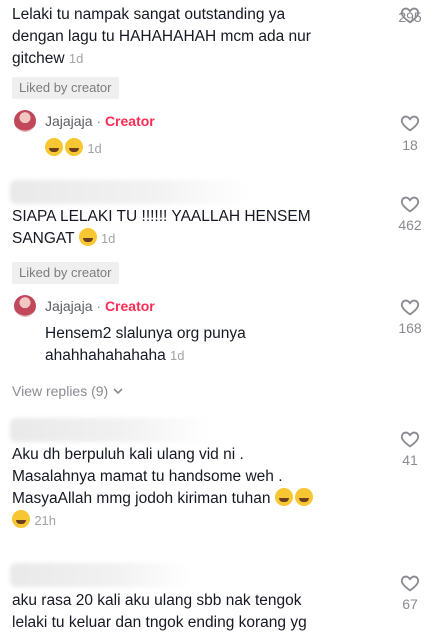  I want to click on chevron-down-icon, so click(118, 391).